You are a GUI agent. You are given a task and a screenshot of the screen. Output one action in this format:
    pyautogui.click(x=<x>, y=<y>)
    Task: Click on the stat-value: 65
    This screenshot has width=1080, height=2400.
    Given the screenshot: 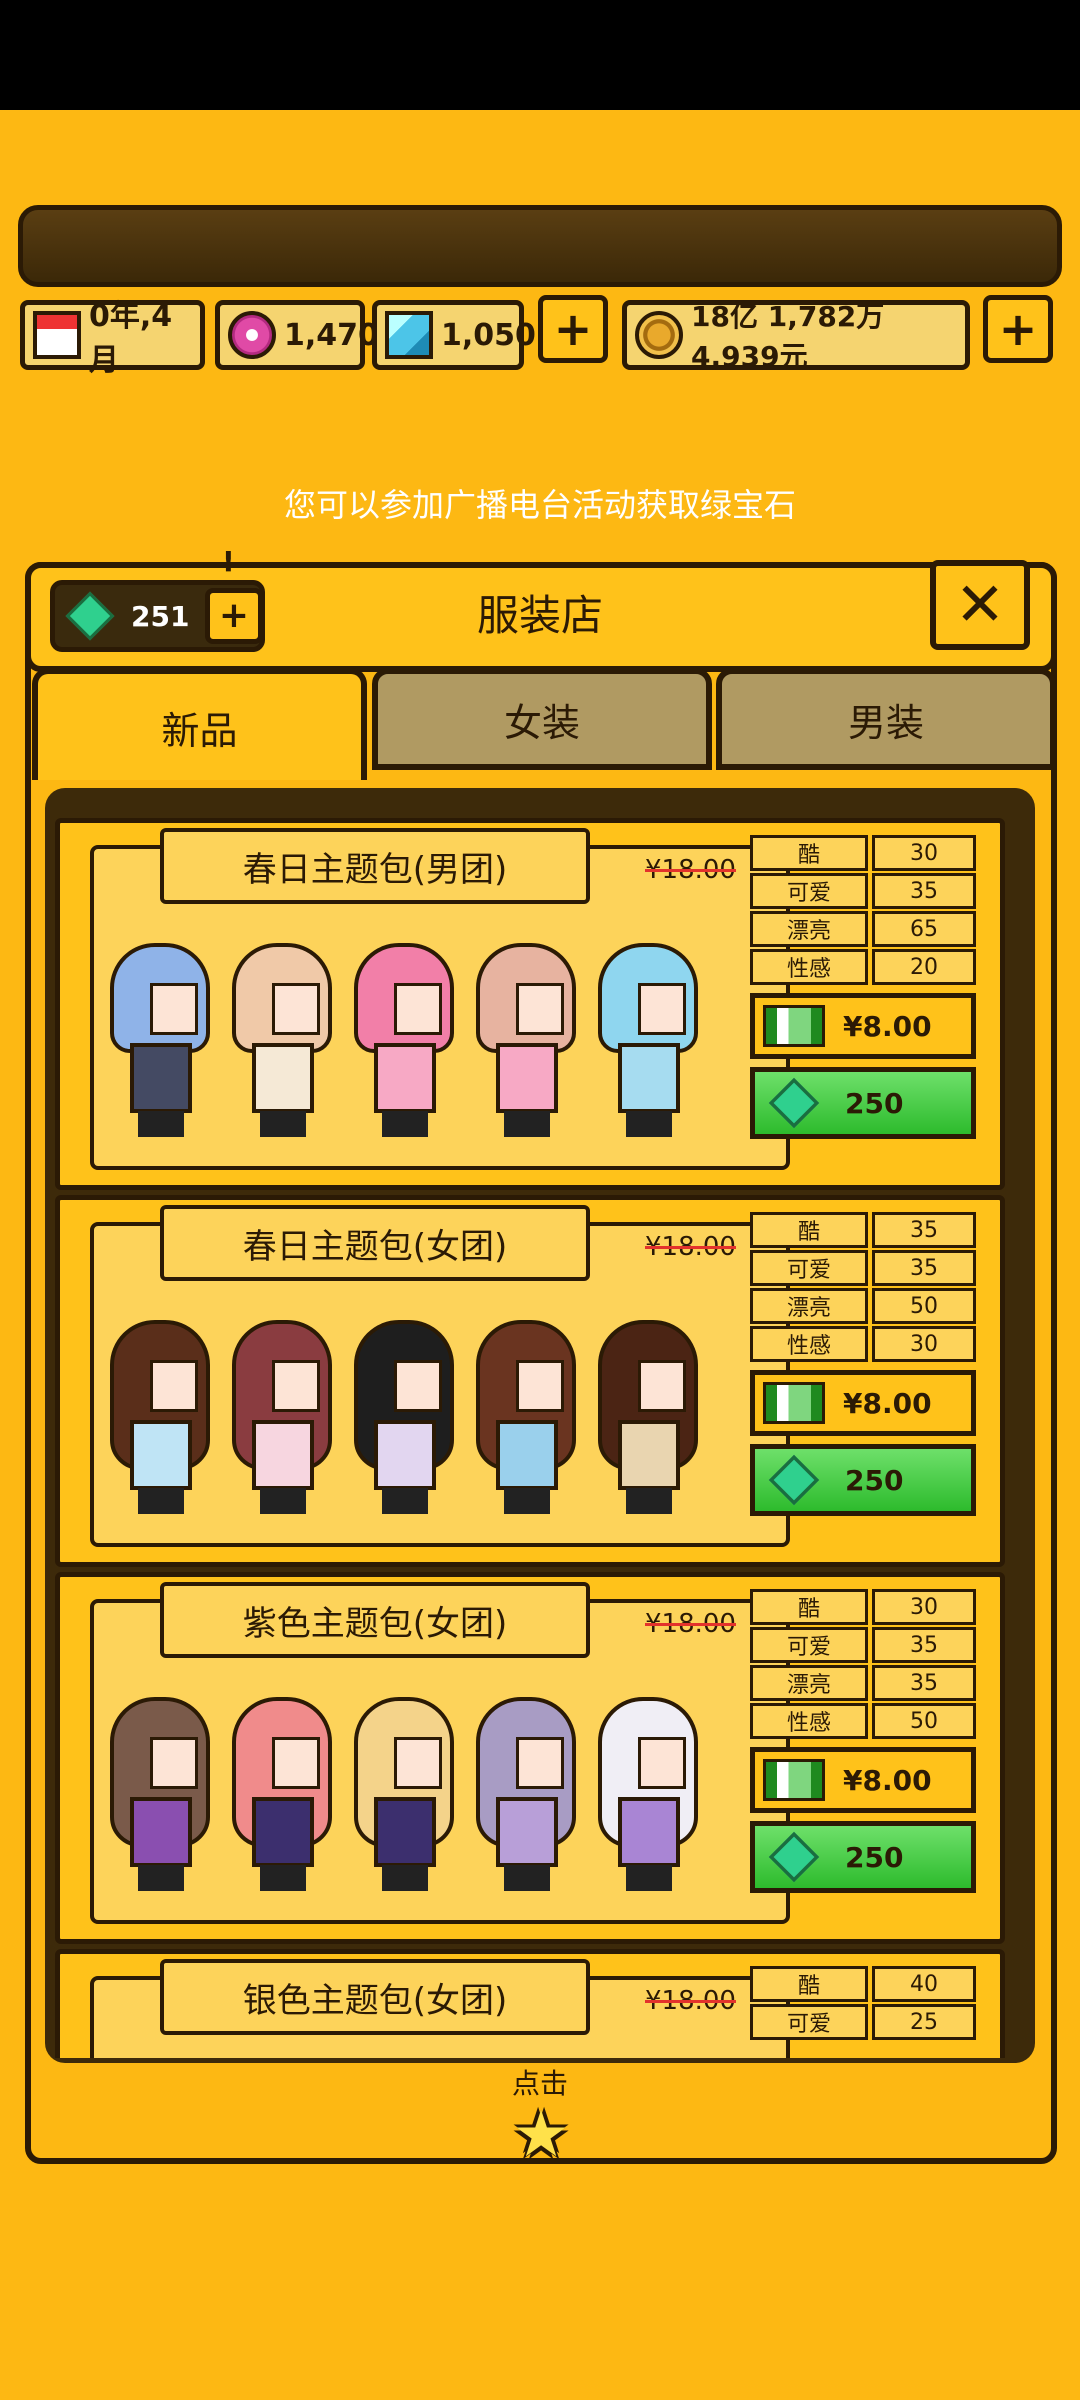 What is the action you would take?
    pyautogui.click(x=924, y=929)
    